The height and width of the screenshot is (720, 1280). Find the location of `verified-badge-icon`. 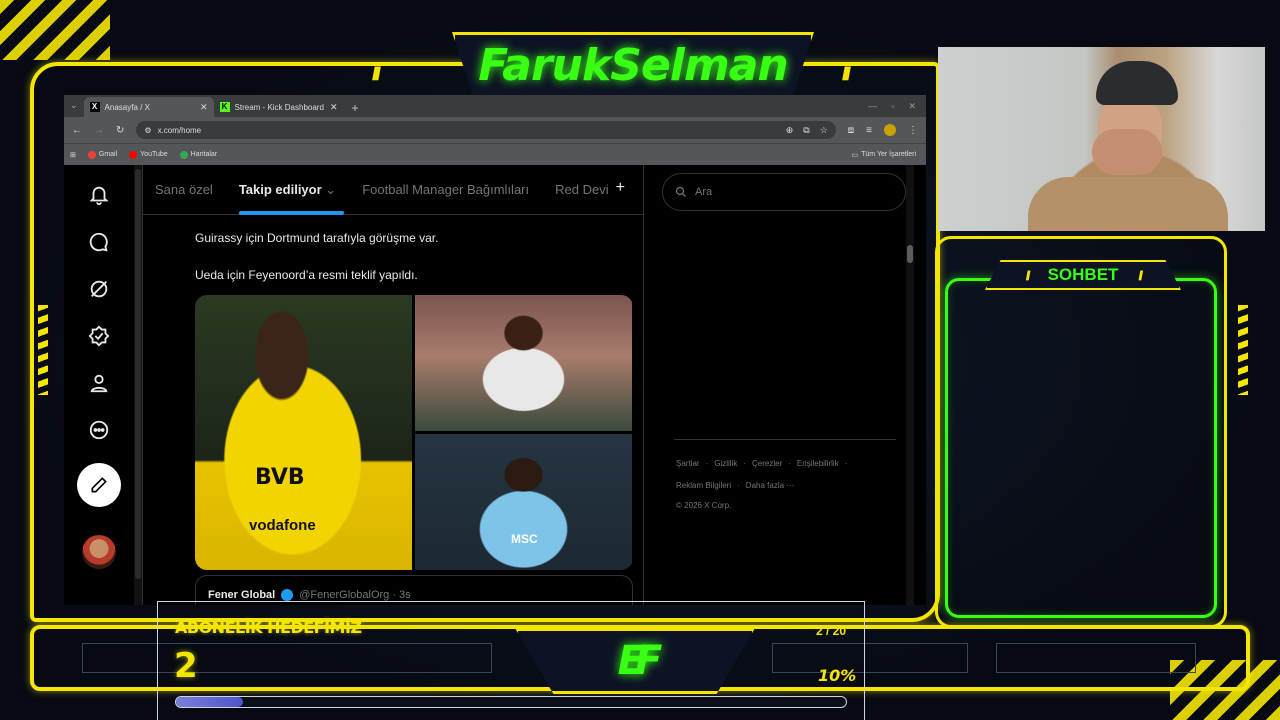

verified-badge-icon is located at coordinates (287, 595).